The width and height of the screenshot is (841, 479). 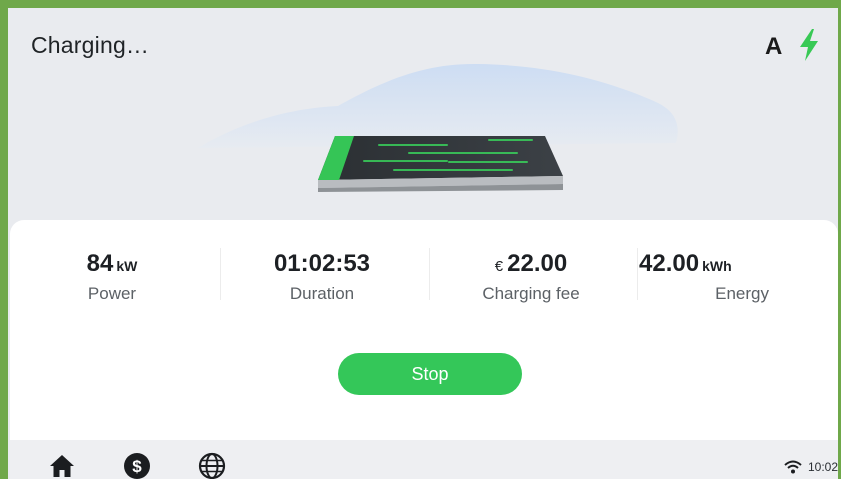 I want to click on power-unit: kW, so click(x=127, y=266).